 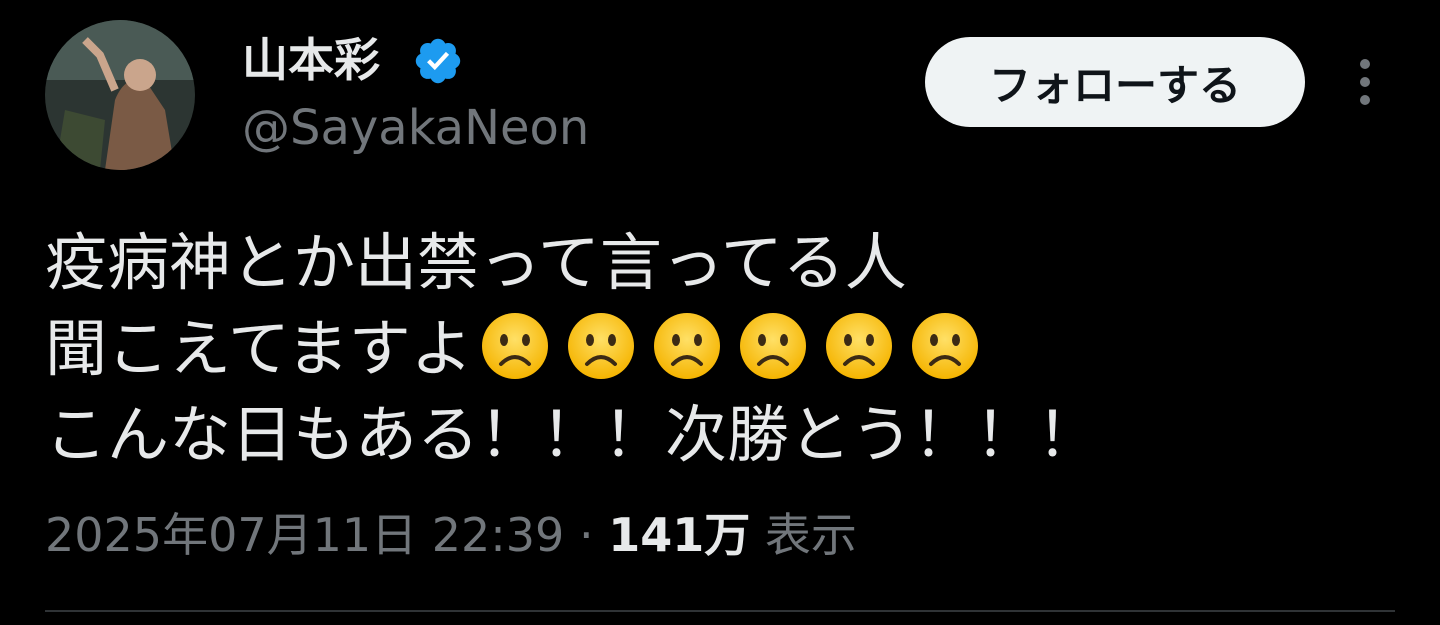 What do you see at coordinates (572, 434) in the screenshot?
I see `tweet-line-3: こんな日もある！！！次勝とう！！！` at bounding box center [572, 434].